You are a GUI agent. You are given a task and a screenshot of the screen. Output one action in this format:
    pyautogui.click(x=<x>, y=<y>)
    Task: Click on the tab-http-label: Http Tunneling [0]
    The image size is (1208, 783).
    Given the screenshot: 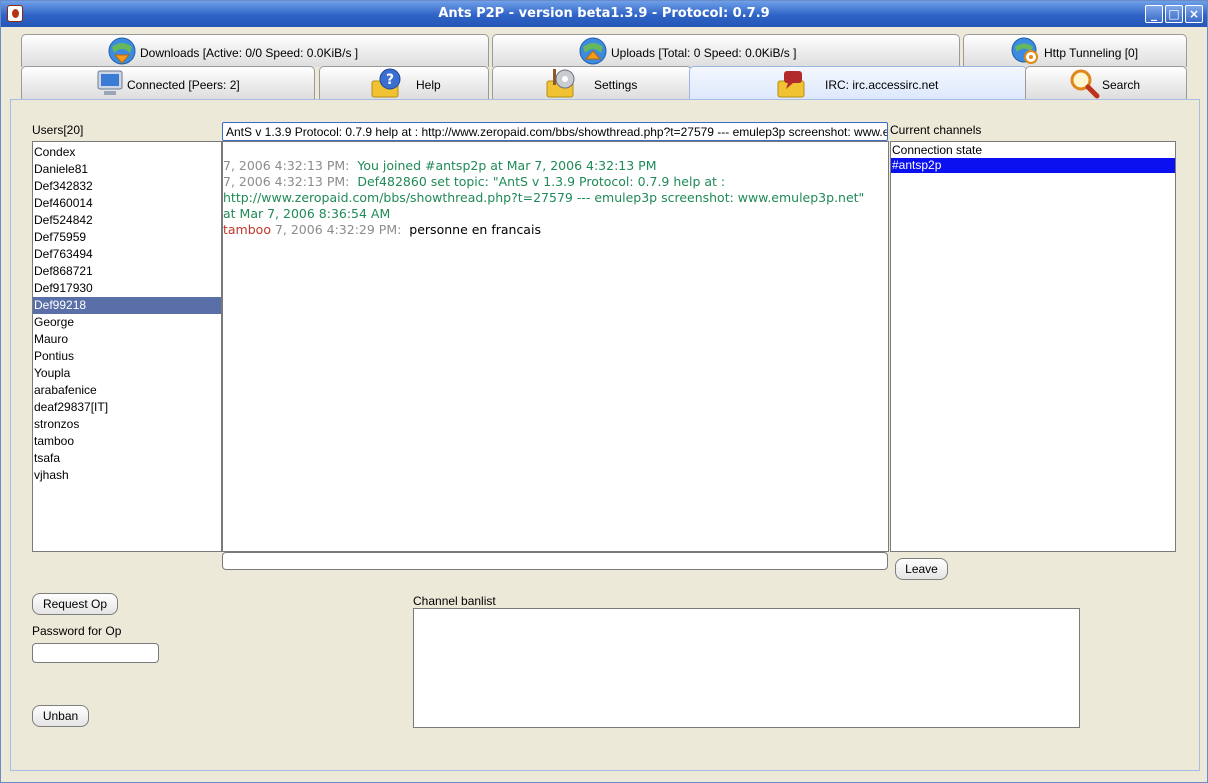 What is the action you would take?
    pyautogui.click(x=1091, y=53)
    